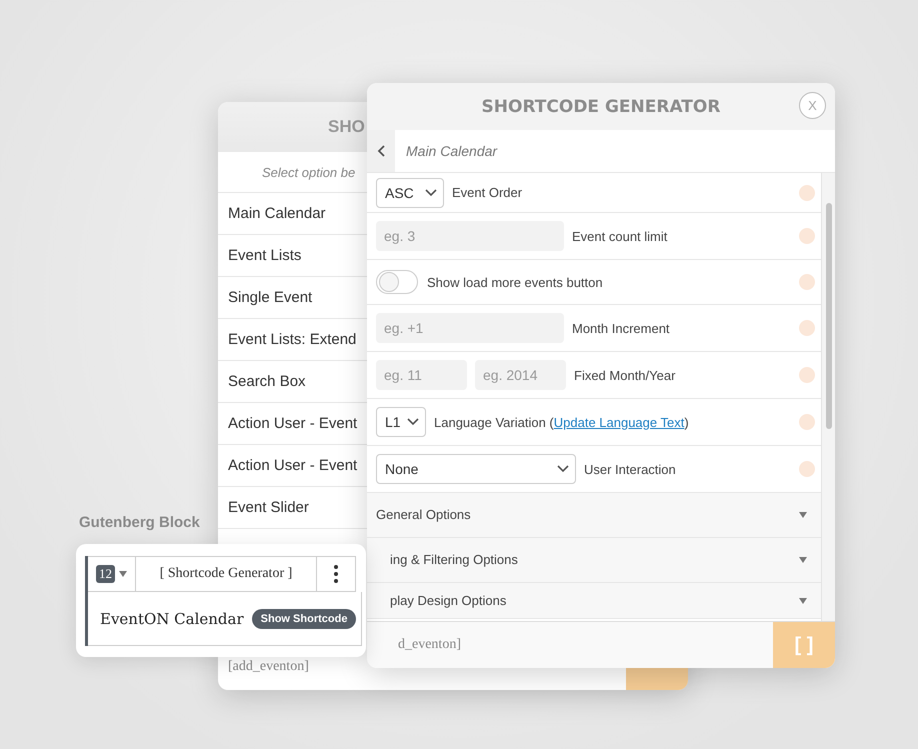 Image resolution: width=918 pixels, height=749 pixels. What do you see at coordinates (488, 192) in the screenshot?
I see `field-label: Event Order` at bounding box center [488, 192].